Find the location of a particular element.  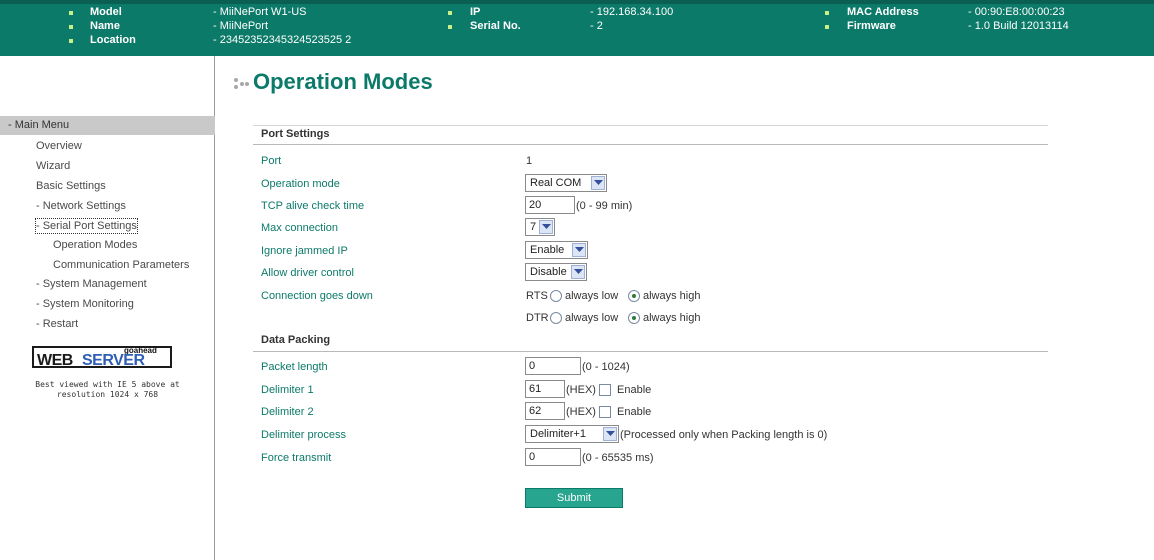

ignore-jammed-ip-selected: Enable is located at coordinates (547, 250).